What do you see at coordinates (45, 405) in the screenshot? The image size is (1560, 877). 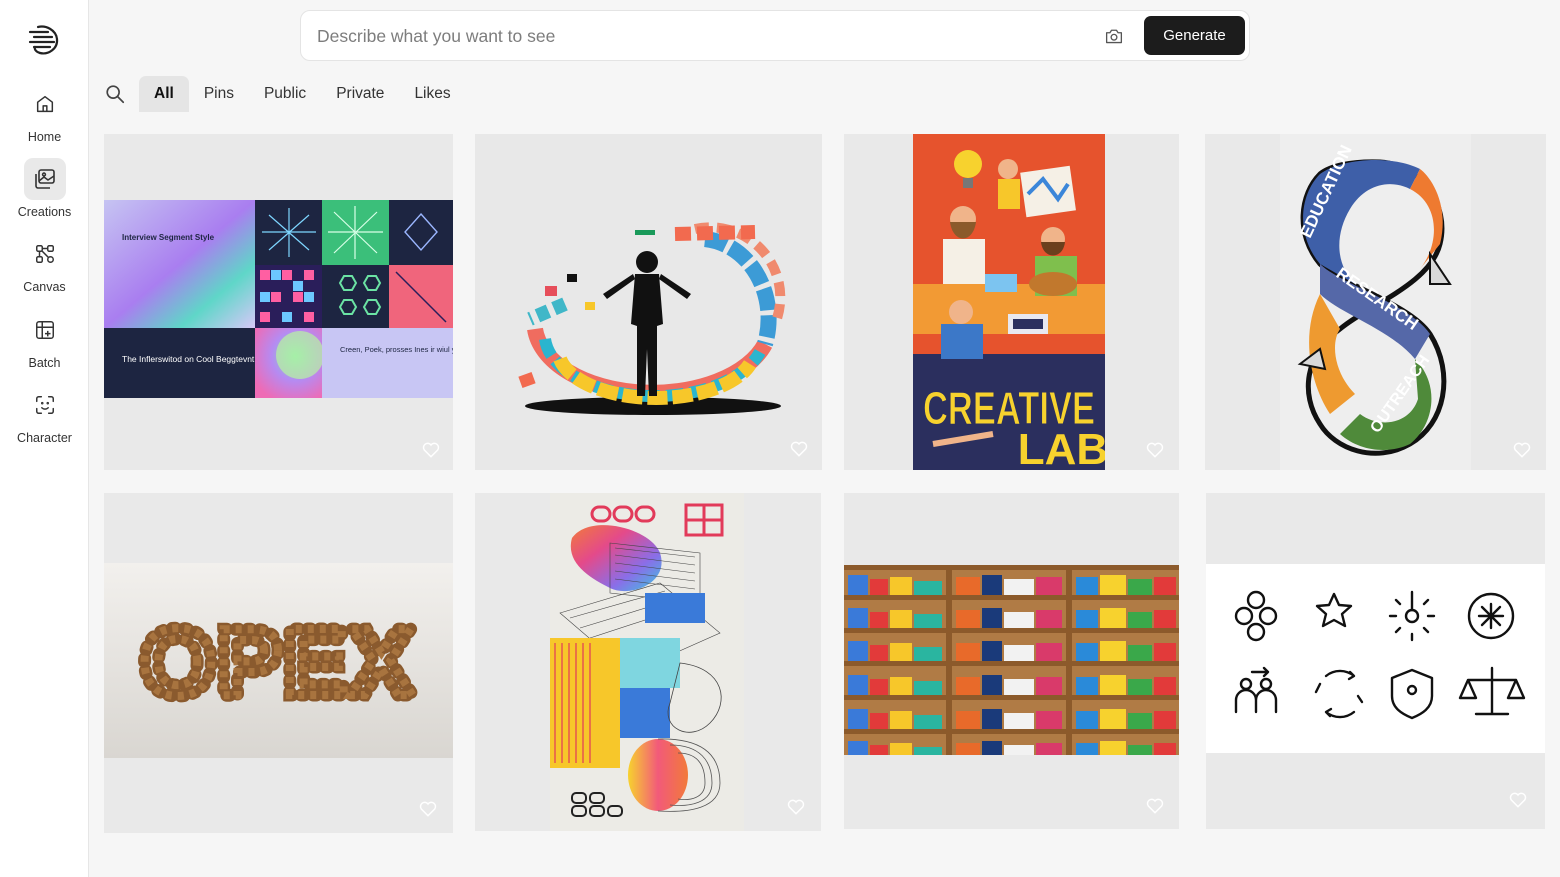 I see `face-scan-icon` at bounding box center [45, 405].